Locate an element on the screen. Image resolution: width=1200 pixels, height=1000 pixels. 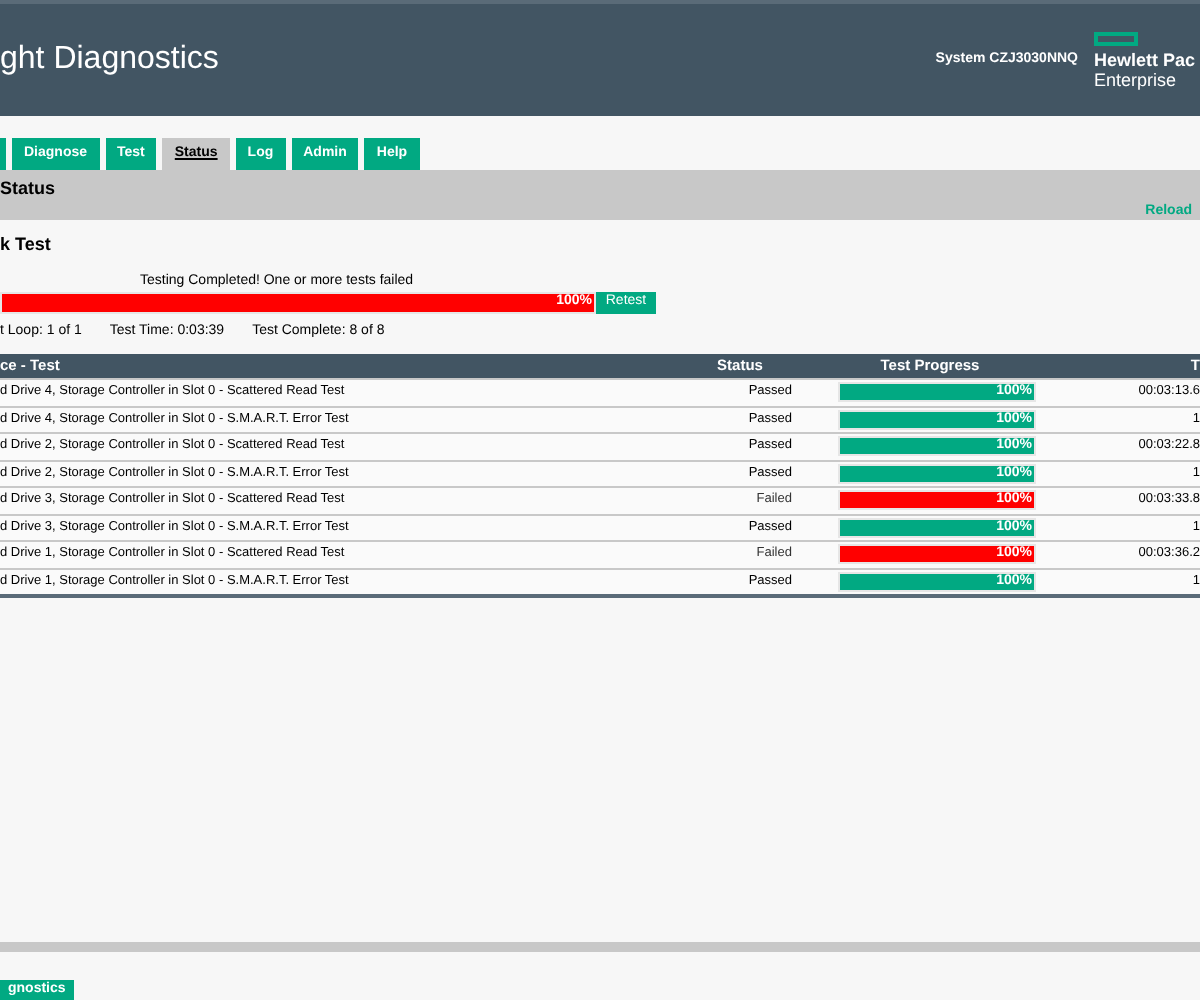
logo-text: Enterprise is located at coordinates (1136, 79).